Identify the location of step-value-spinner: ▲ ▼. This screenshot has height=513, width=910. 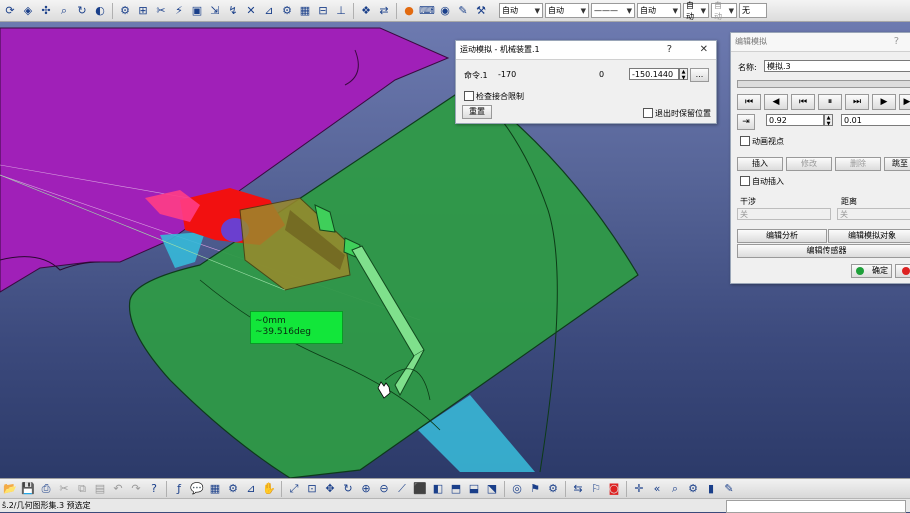
(828, 120).